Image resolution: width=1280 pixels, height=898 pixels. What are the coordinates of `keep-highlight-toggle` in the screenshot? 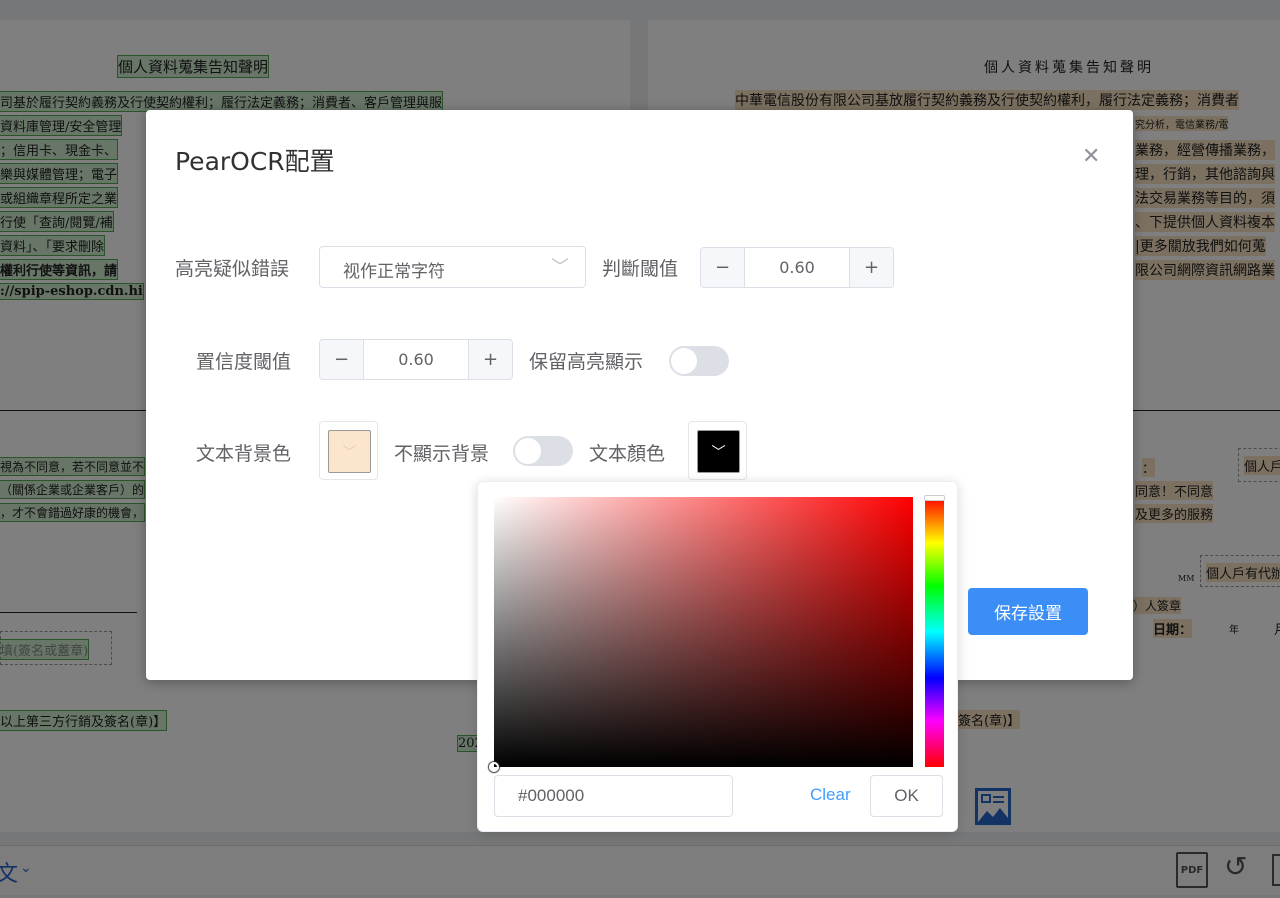 It's located at (699, 361).